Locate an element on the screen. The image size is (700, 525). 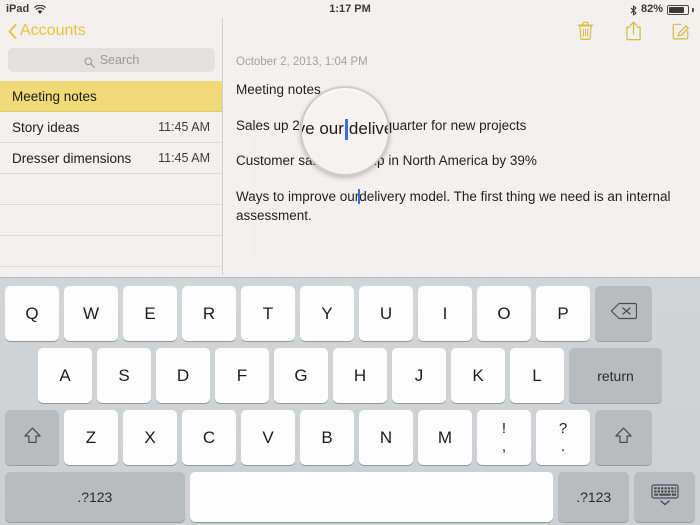
compose-button is located at coordinates (681, 33).